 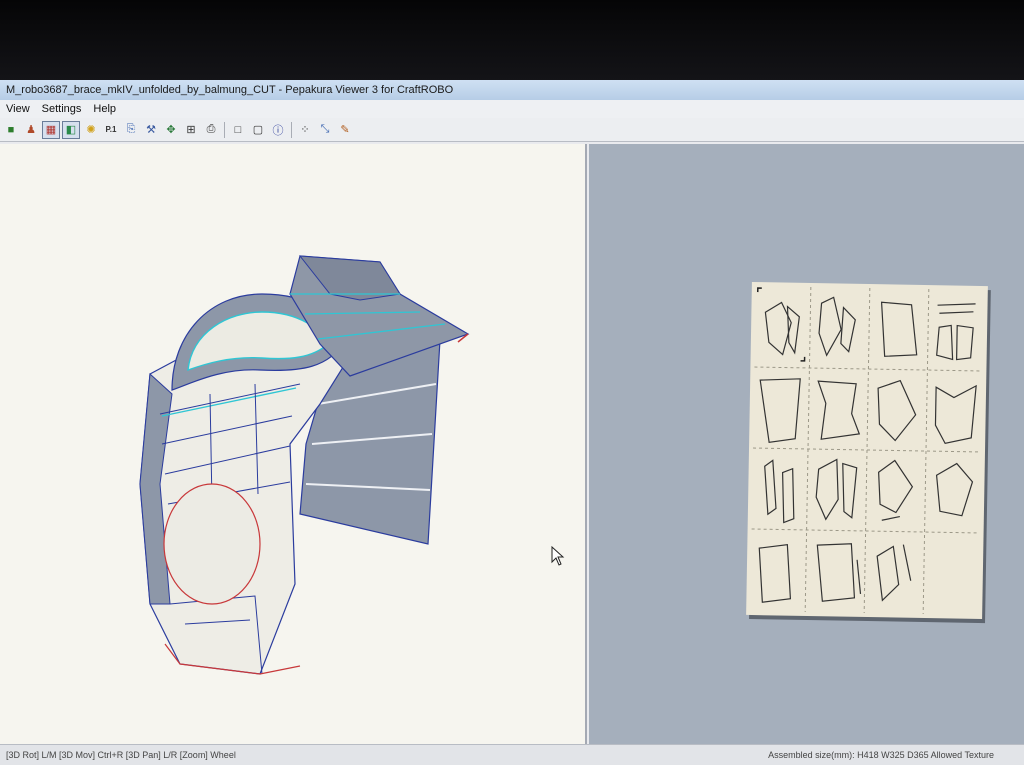 What do you see at coordinates (325, 130) in the screenshot?
I see `join-icon: ⤡` at bounding box center [325, 130].